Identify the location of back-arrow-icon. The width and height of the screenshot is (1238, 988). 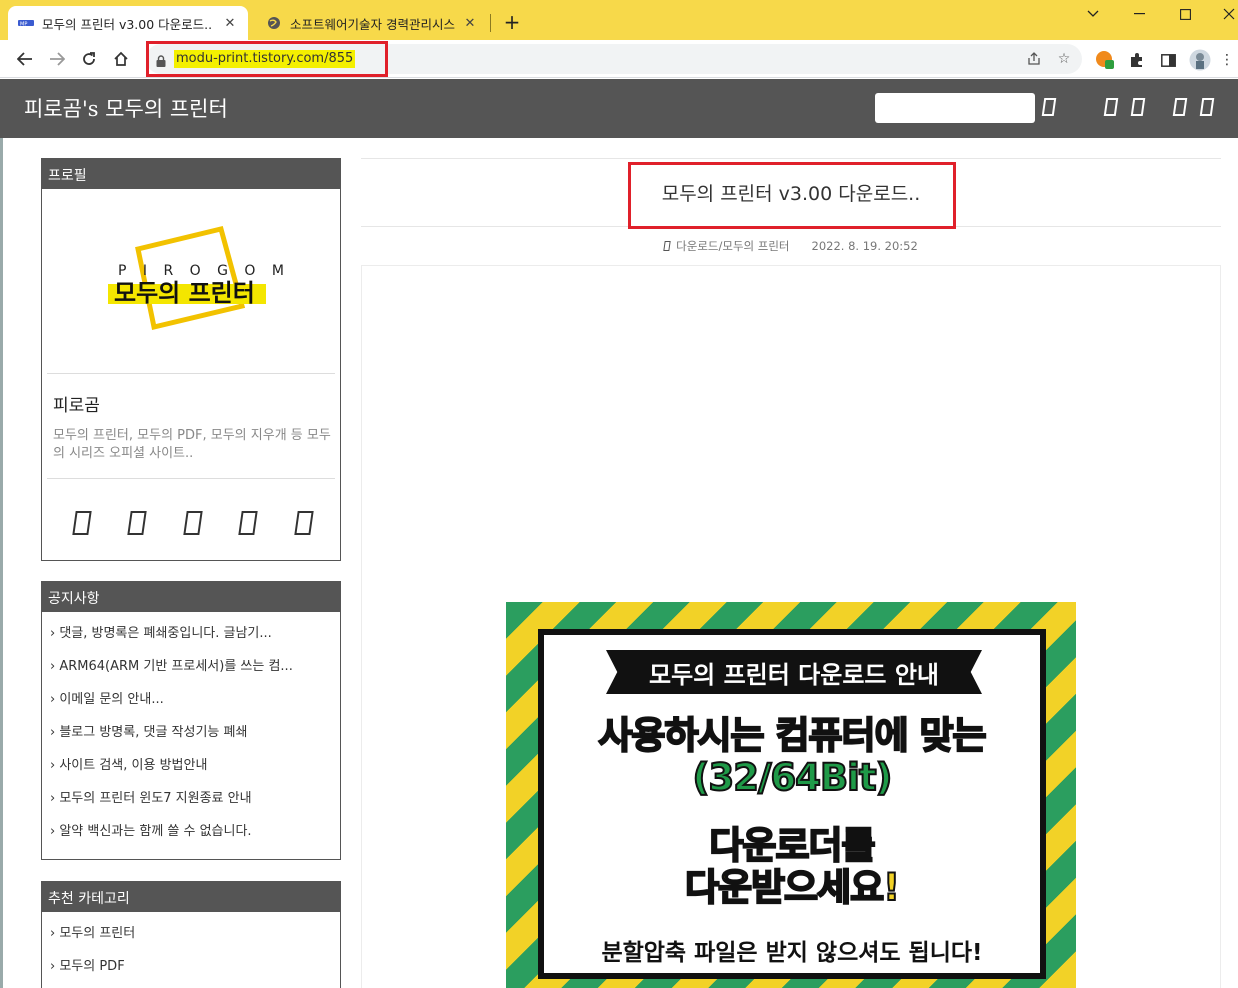
(25, 59).